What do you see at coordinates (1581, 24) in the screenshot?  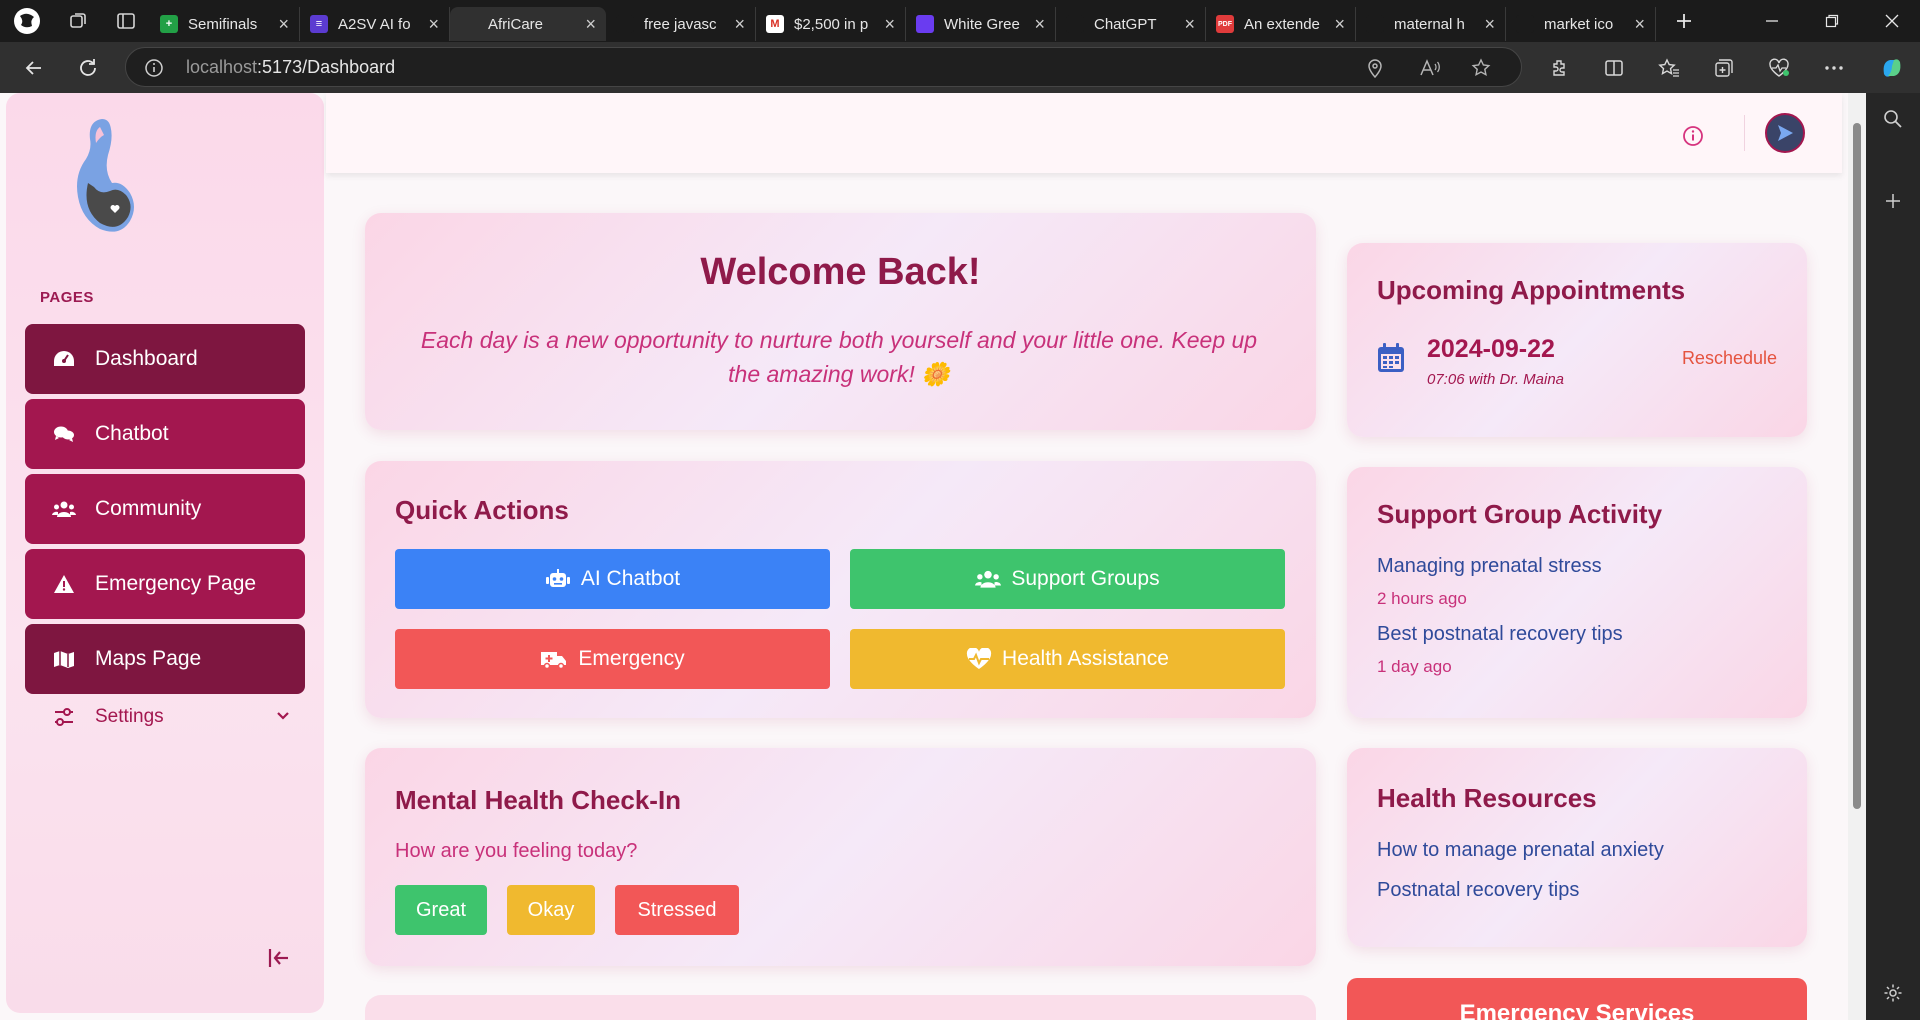 I see `browser-tab: market ico ×` at bounding box center [1581, 24].